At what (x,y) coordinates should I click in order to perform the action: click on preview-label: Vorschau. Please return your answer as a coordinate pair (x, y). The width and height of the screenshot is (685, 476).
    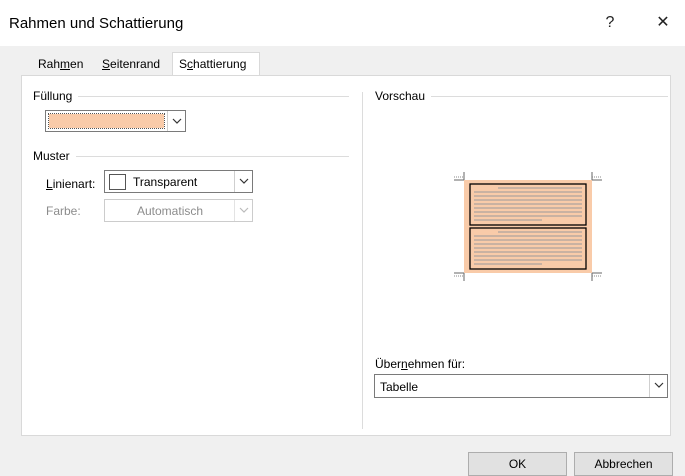
    Looking at the image, I should click on (403, 96).